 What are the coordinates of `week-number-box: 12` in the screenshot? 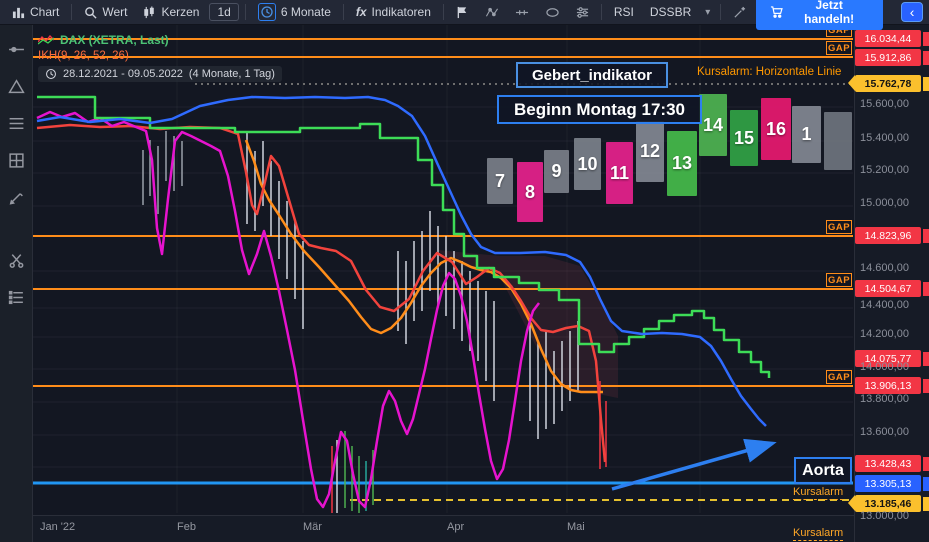 It's located at (650, 151).